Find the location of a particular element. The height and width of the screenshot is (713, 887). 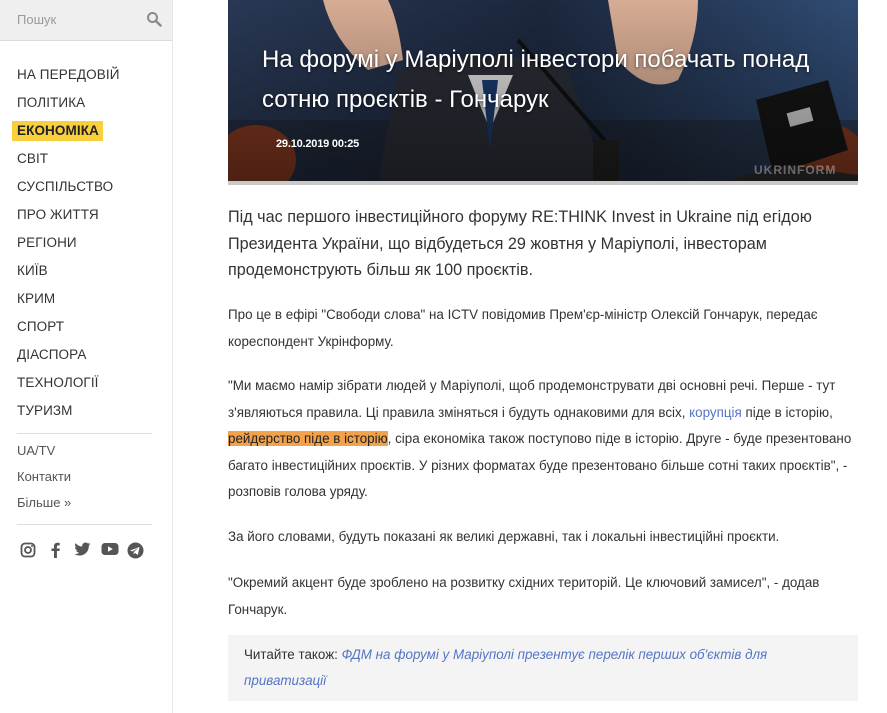

nav-item-technology: ТЕХНОЛОГІЇ is located at coordinates (86, 386).